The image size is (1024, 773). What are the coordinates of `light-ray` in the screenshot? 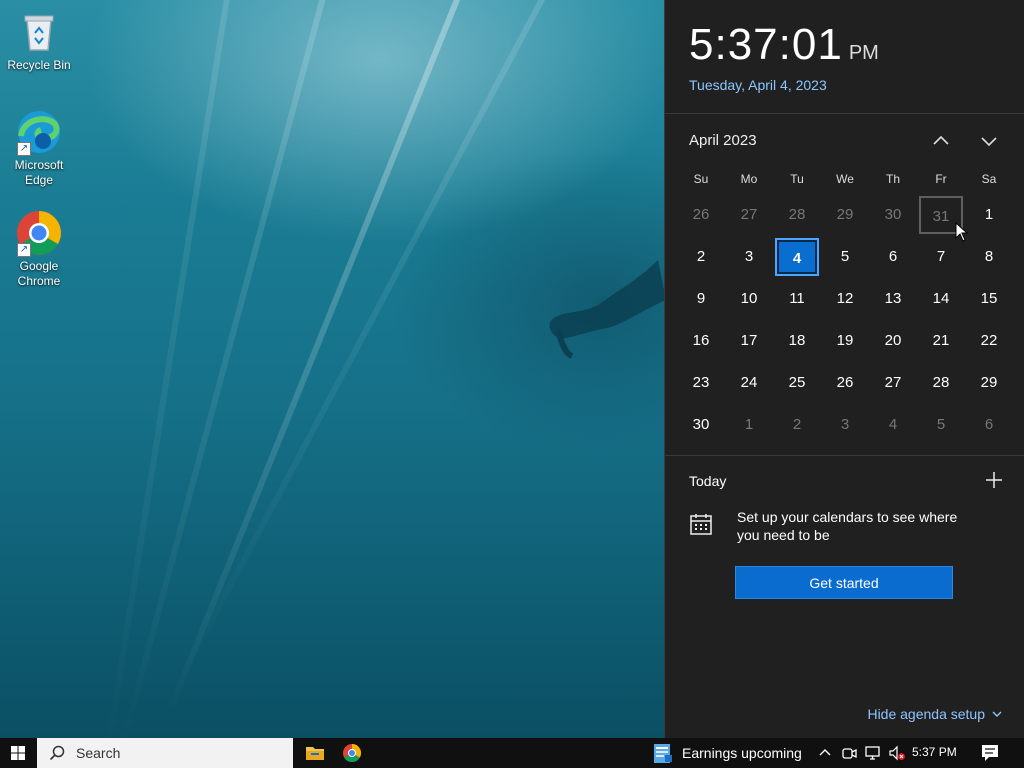 It's located at (168, 369).